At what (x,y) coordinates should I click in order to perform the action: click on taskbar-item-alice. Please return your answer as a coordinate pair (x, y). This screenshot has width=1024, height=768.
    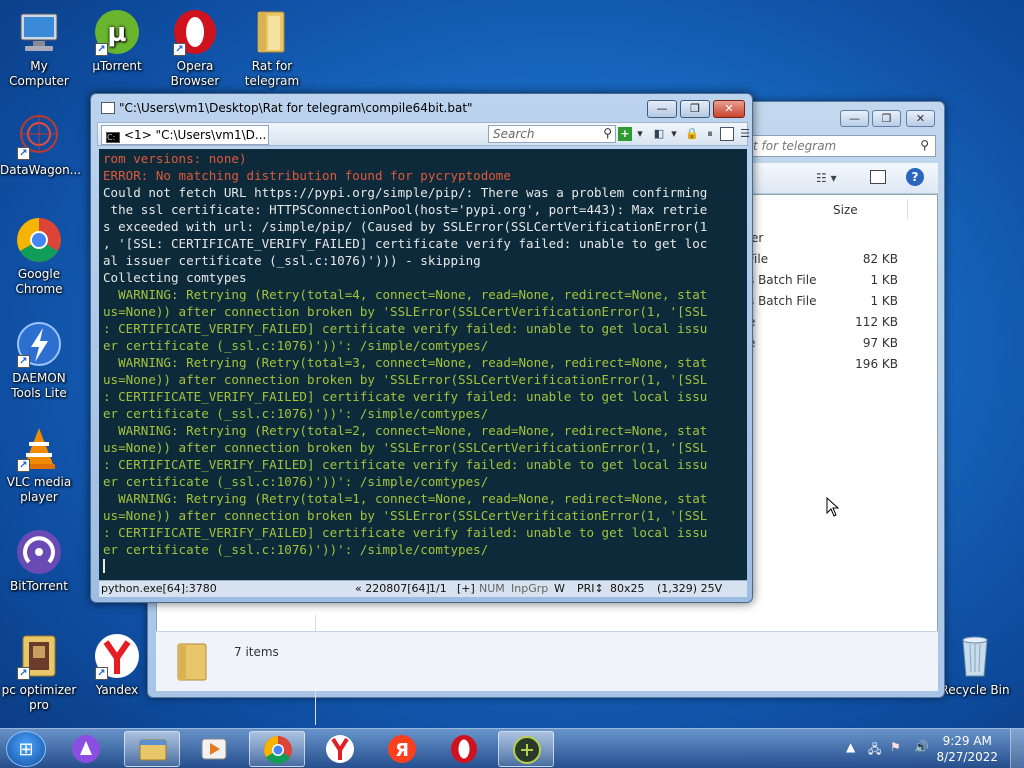
    Looking at the image, I should click on (86, 749).